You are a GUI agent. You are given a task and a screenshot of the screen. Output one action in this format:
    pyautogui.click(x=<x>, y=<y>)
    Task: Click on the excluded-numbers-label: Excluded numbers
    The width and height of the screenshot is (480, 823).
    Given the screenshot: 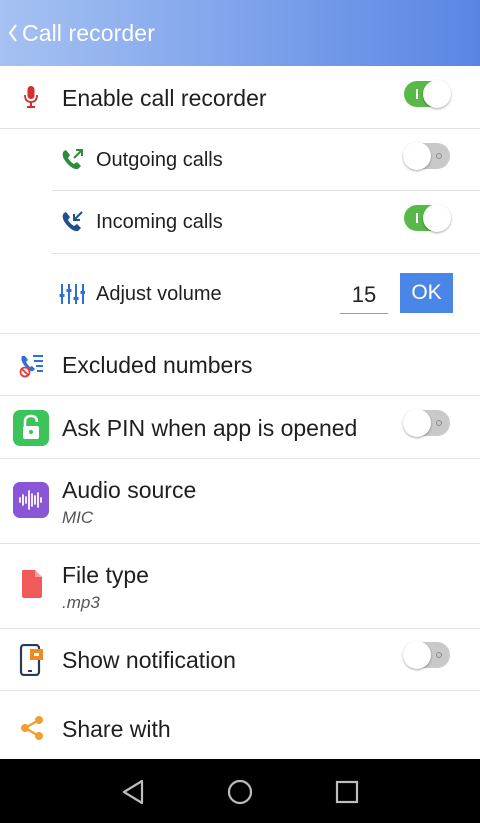 What is the action you would take?
    pyautogui.click(x=157, y=365)
    